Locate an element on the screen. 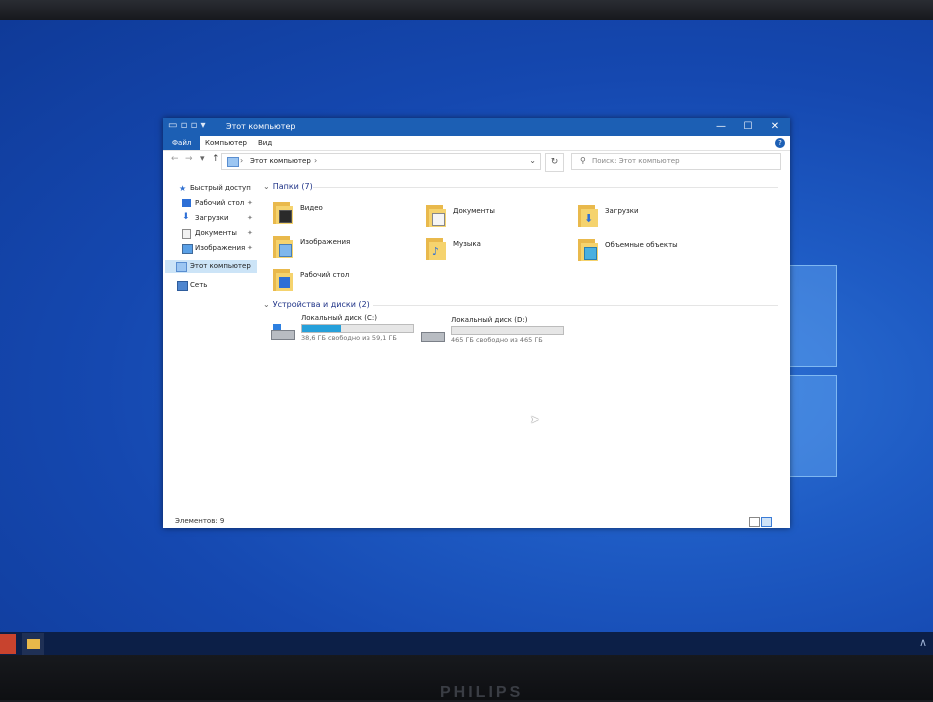 Image resolution: width=933 pixels, height=702 pixels. tab-computer: Компьютер is located at coordinates (226, 143).